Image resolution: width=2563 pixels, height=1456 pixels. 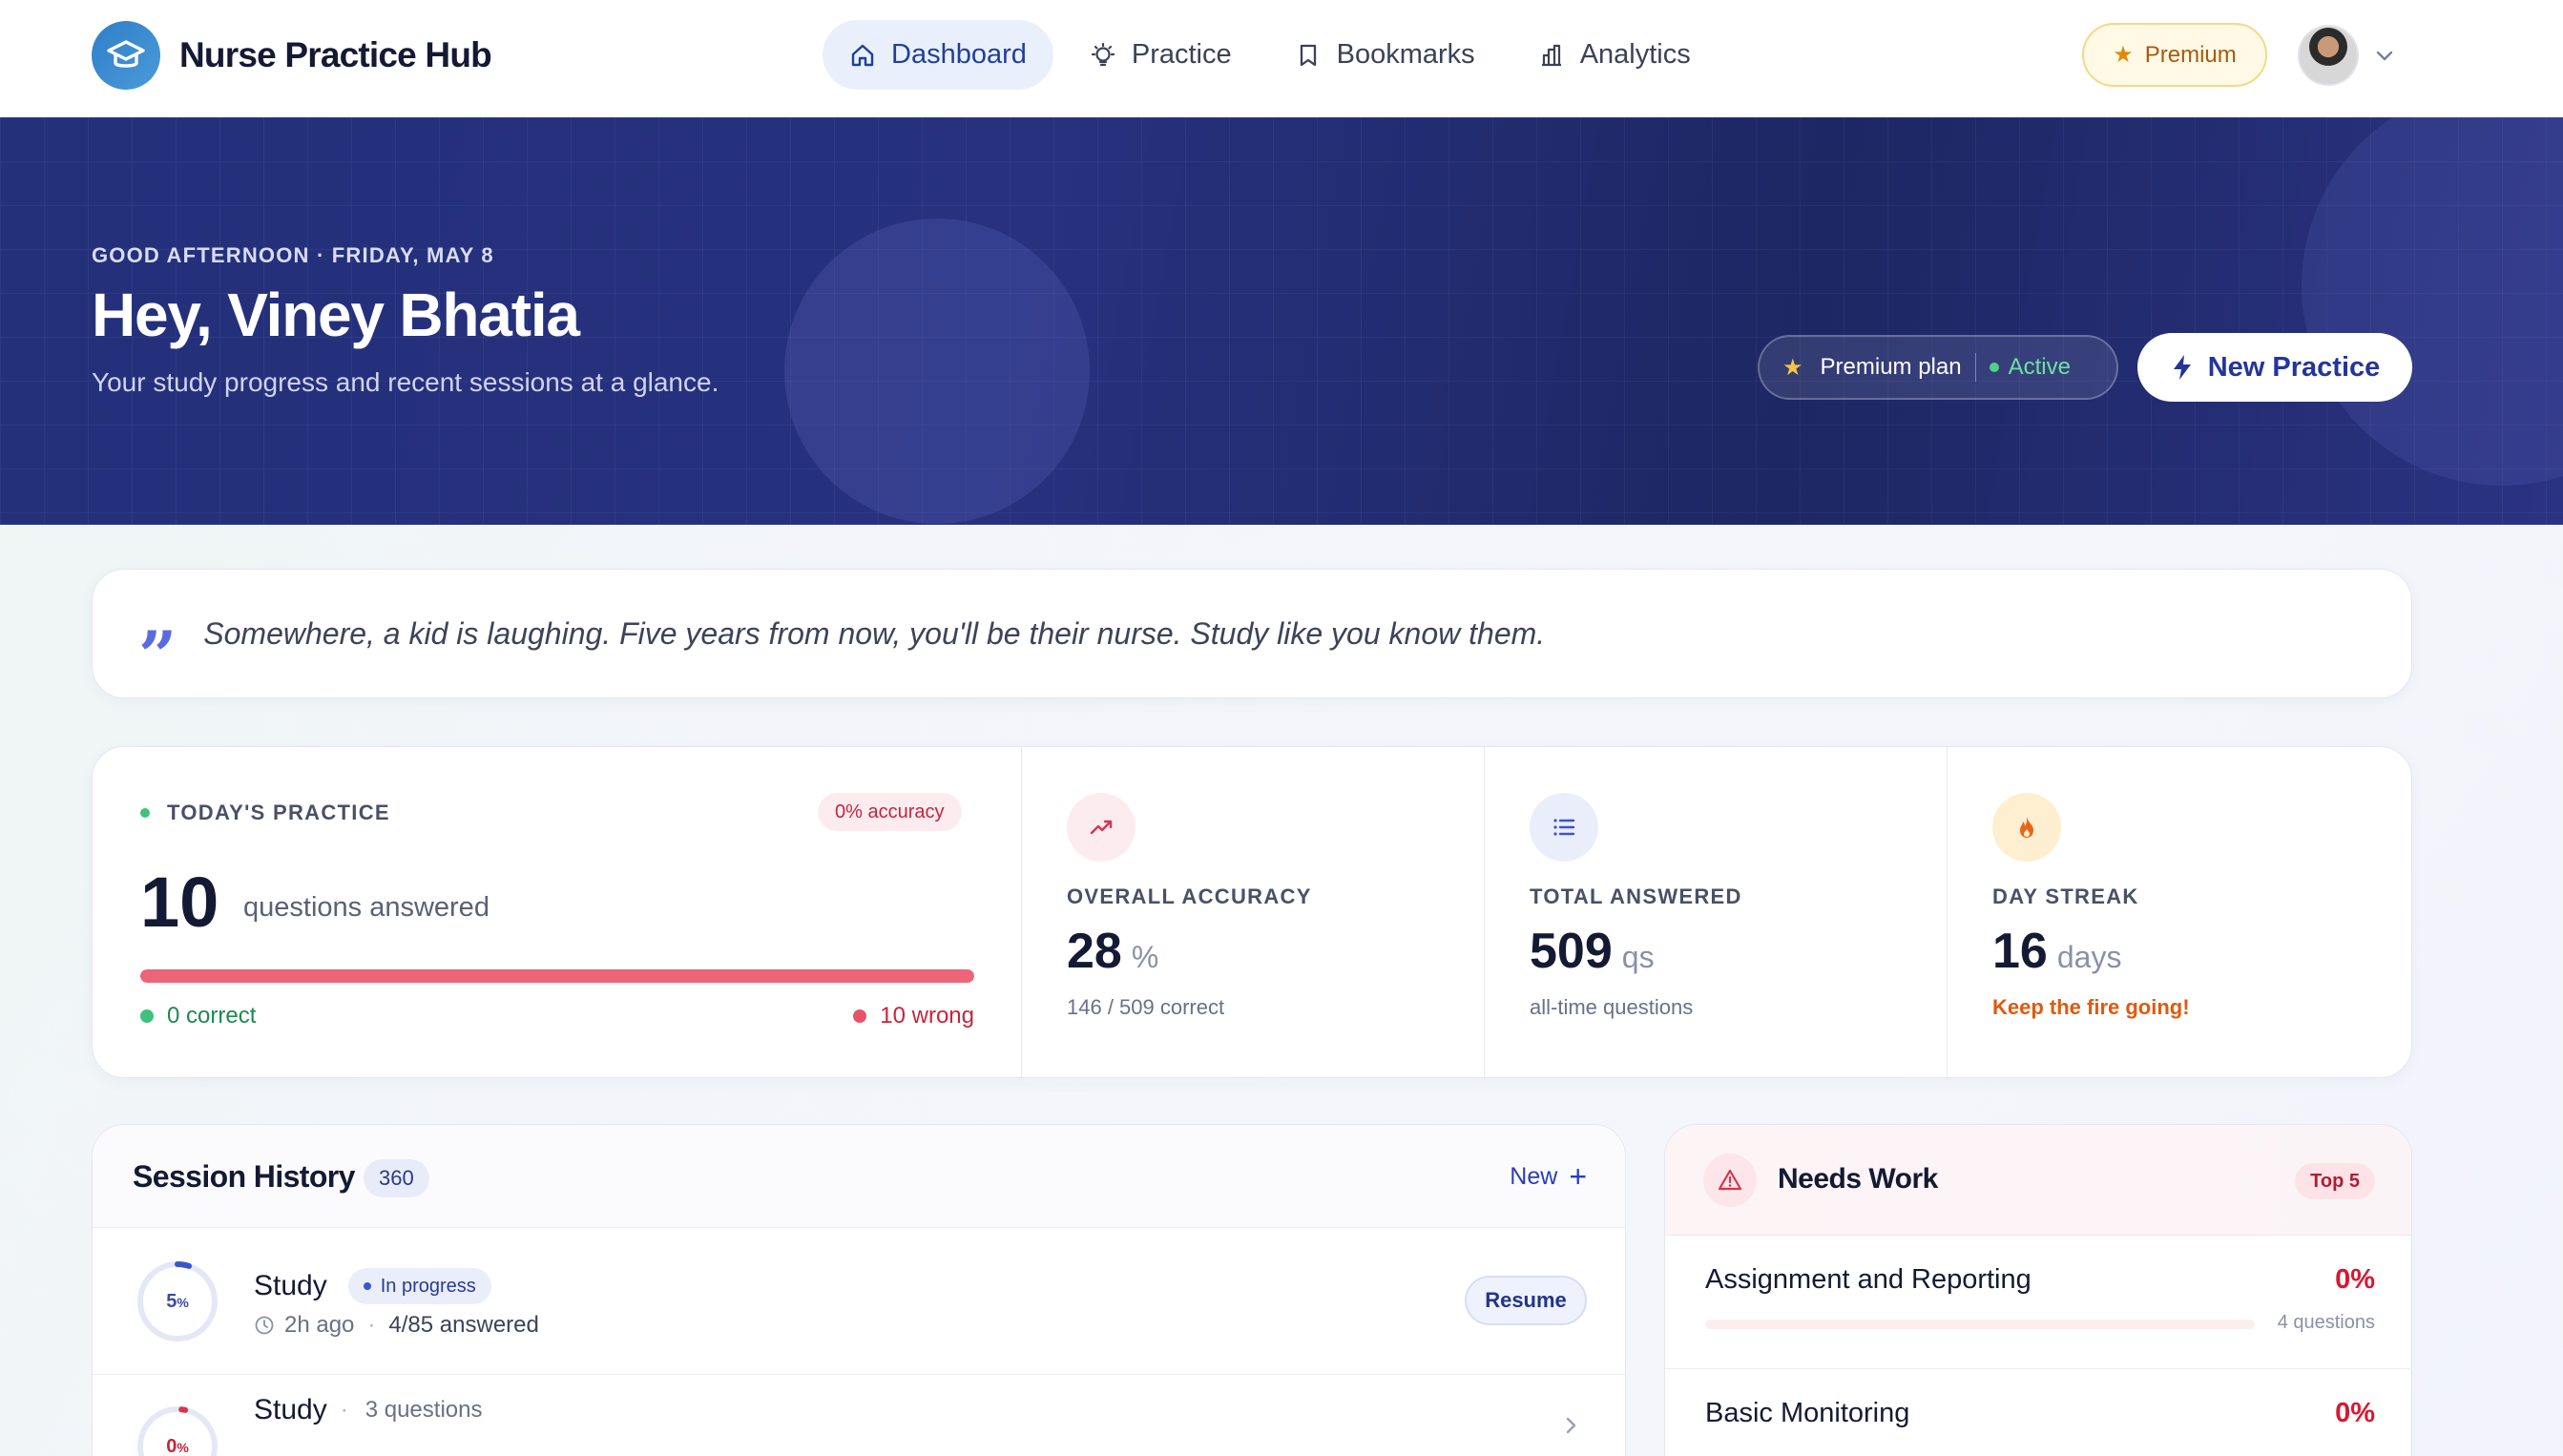 I want to click on weak-topic-row: Basic Monitoring 0%, so click(x=2038, y=1412).